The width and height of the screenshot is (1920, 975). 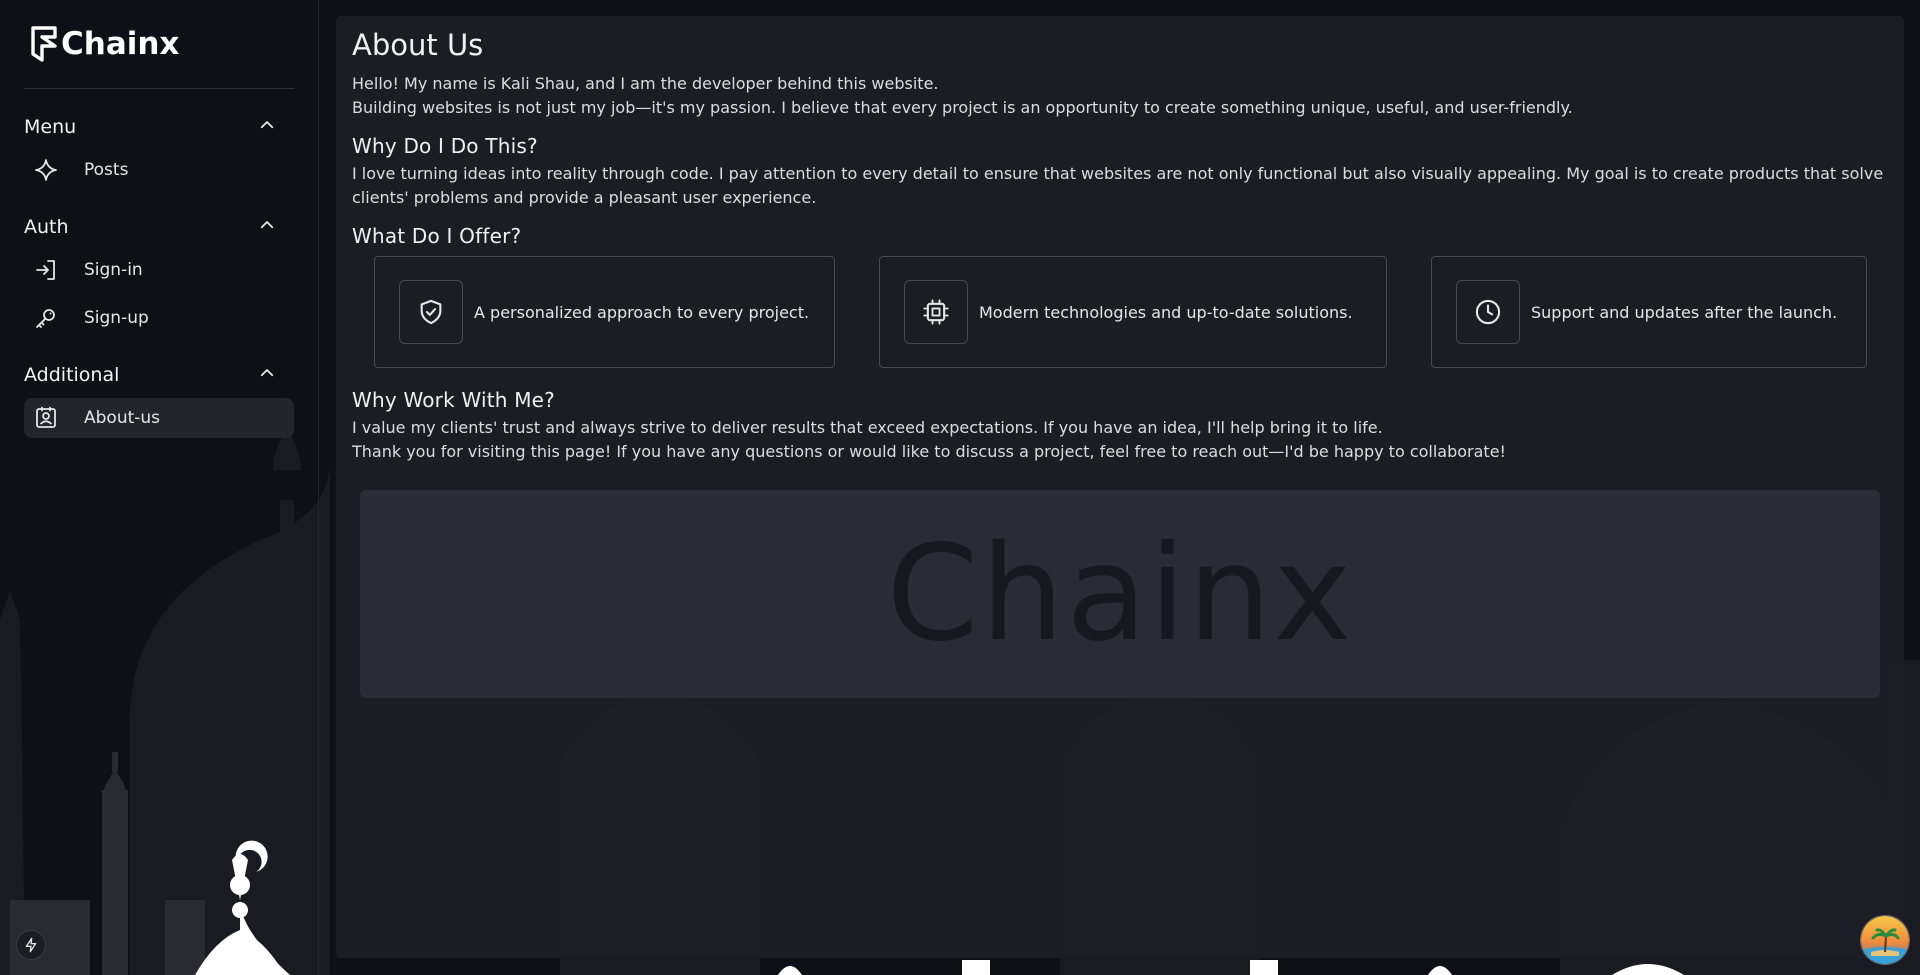 I want to click on sidebar-item-sign-up: Sign-up, so click(x=159, y=318).